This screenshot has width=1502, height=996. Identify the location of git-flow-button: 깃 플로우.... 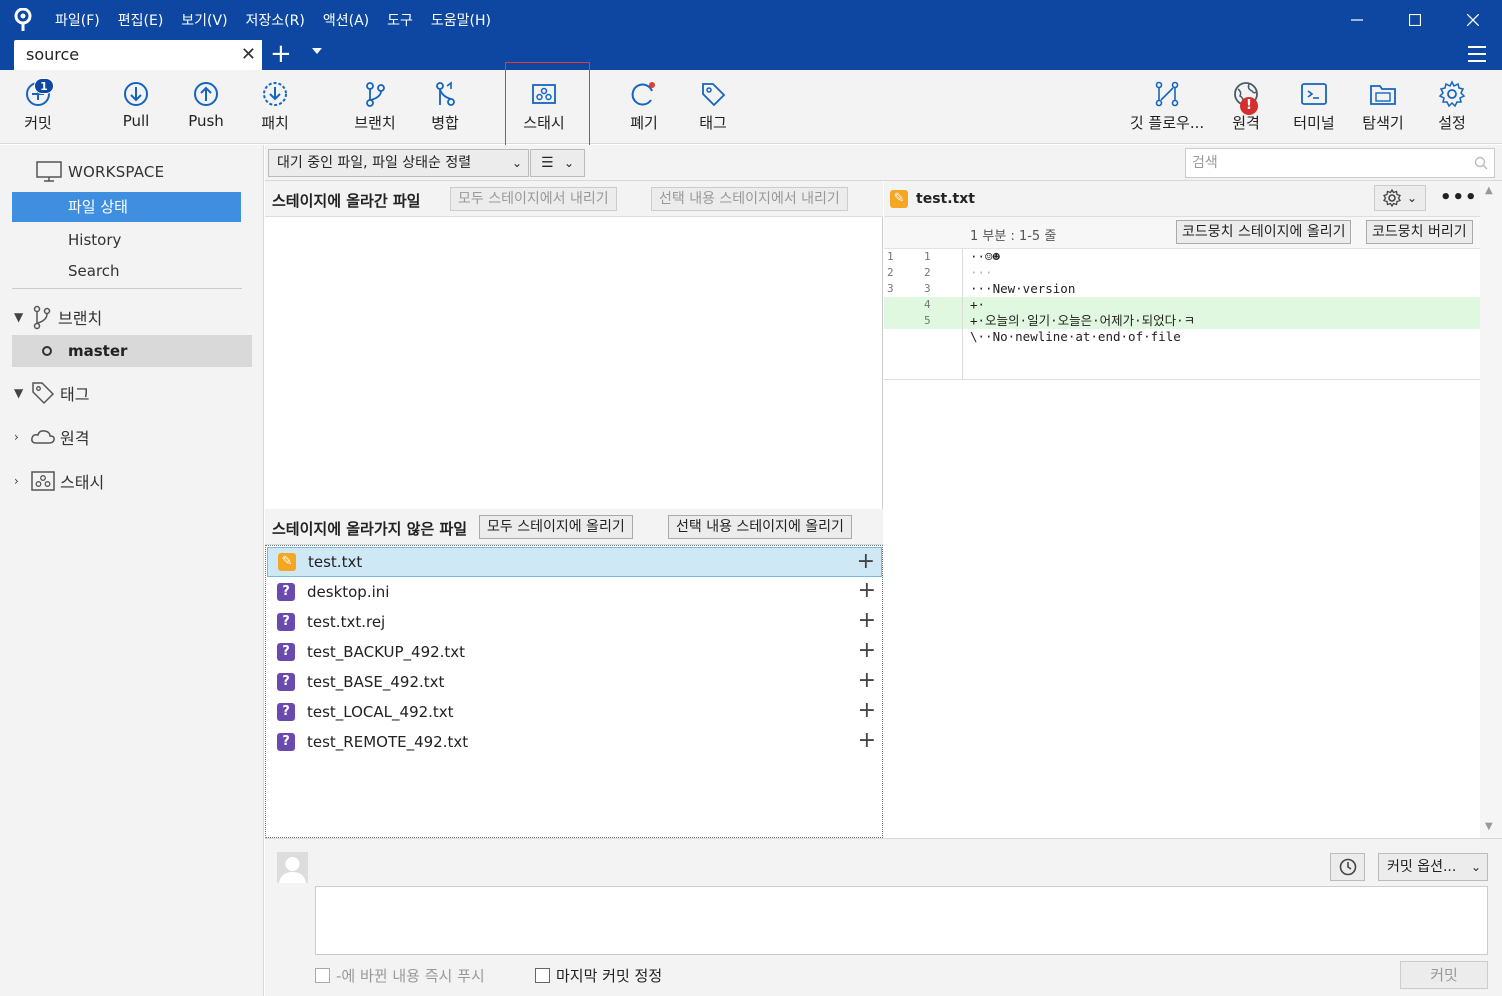
(1167, 107).